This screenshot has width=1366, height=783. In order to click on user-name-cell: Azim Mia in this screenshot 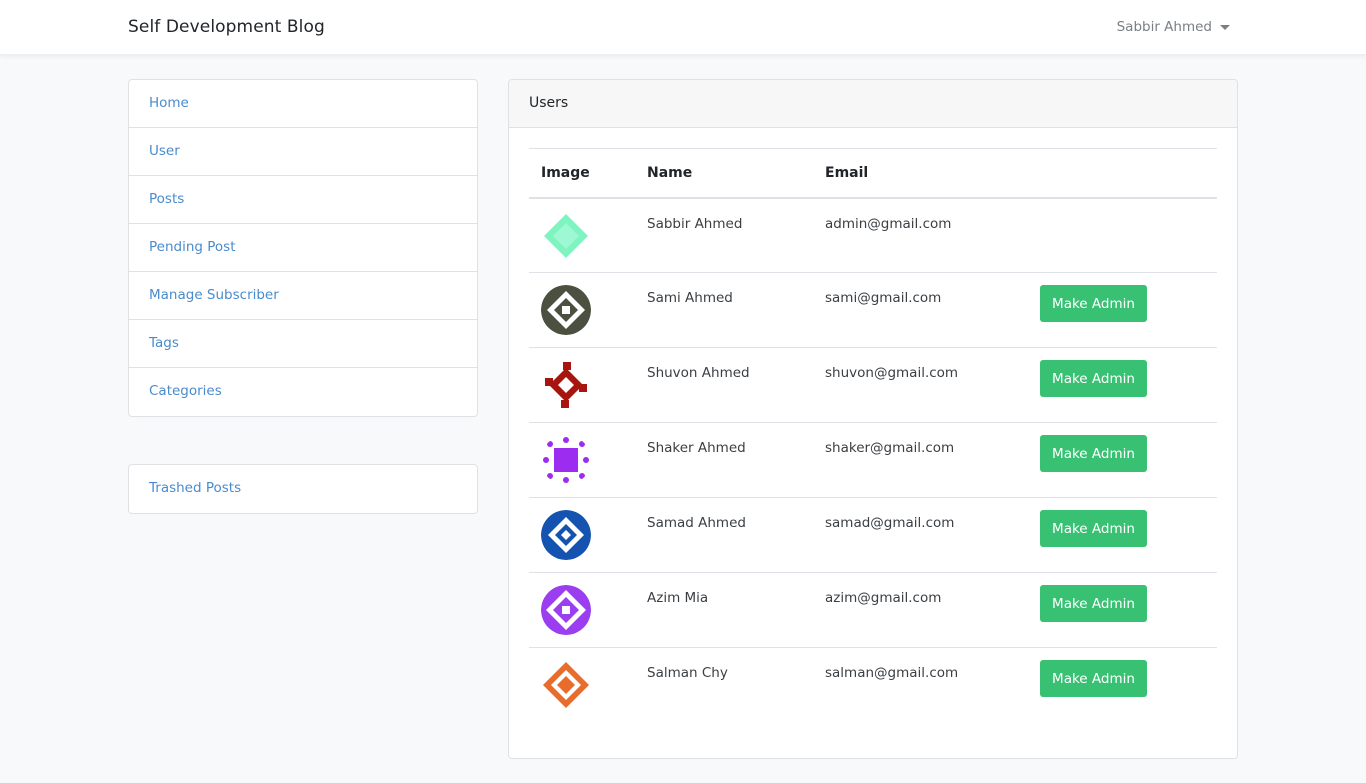, I will do `click(678, 598)`.